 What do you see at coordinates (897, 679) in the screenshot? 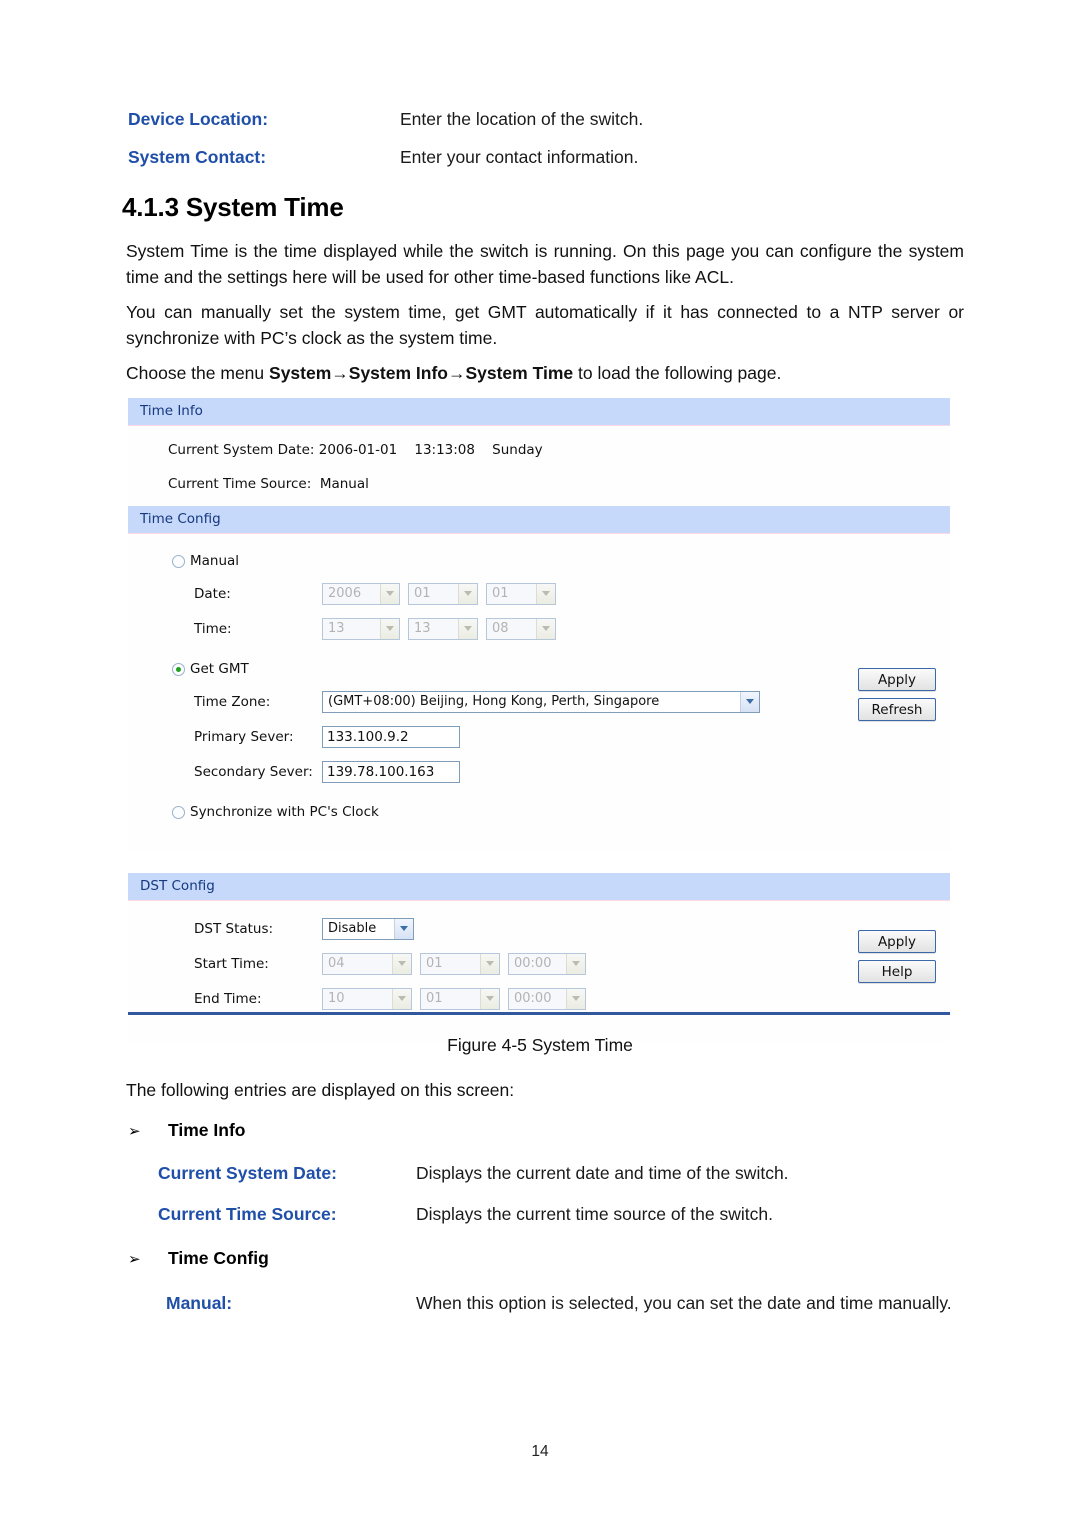
I see `time-config-apply-button: Apply` at bounding box center [897, 679].